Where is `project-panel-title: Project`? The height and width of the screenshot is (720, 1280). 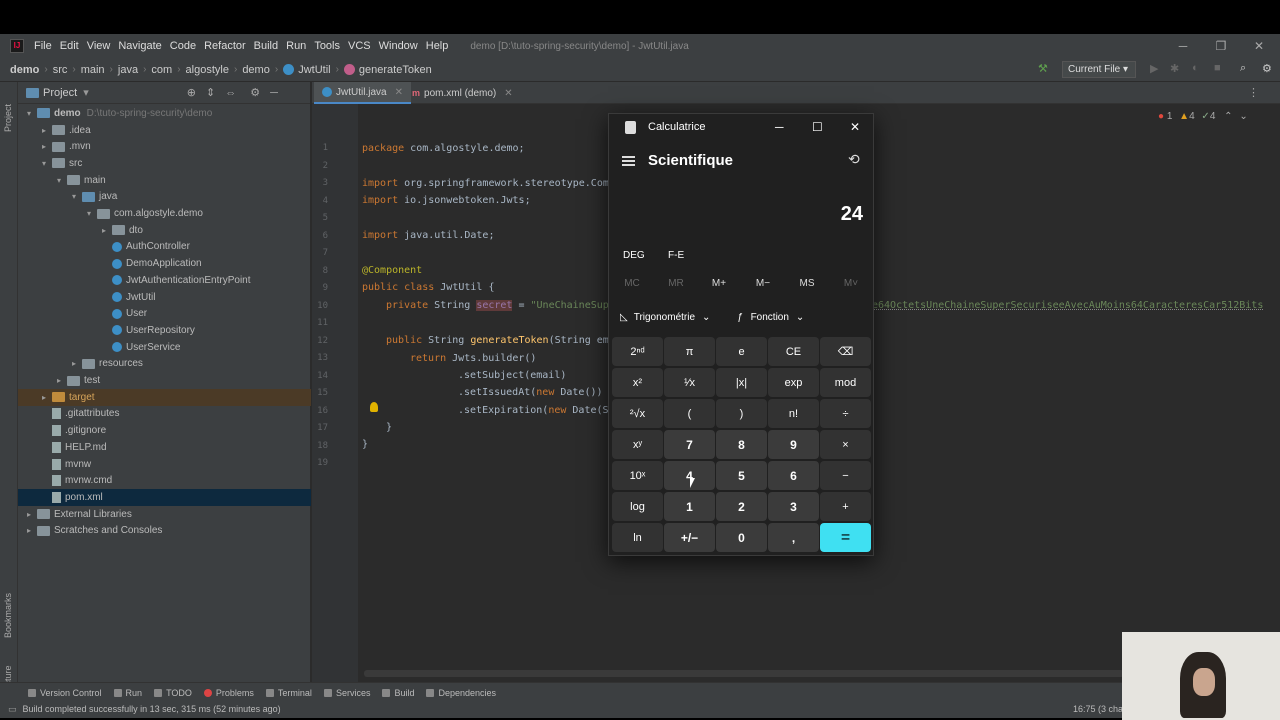 project-panel-title: Project is located at coordinates (60, 93).